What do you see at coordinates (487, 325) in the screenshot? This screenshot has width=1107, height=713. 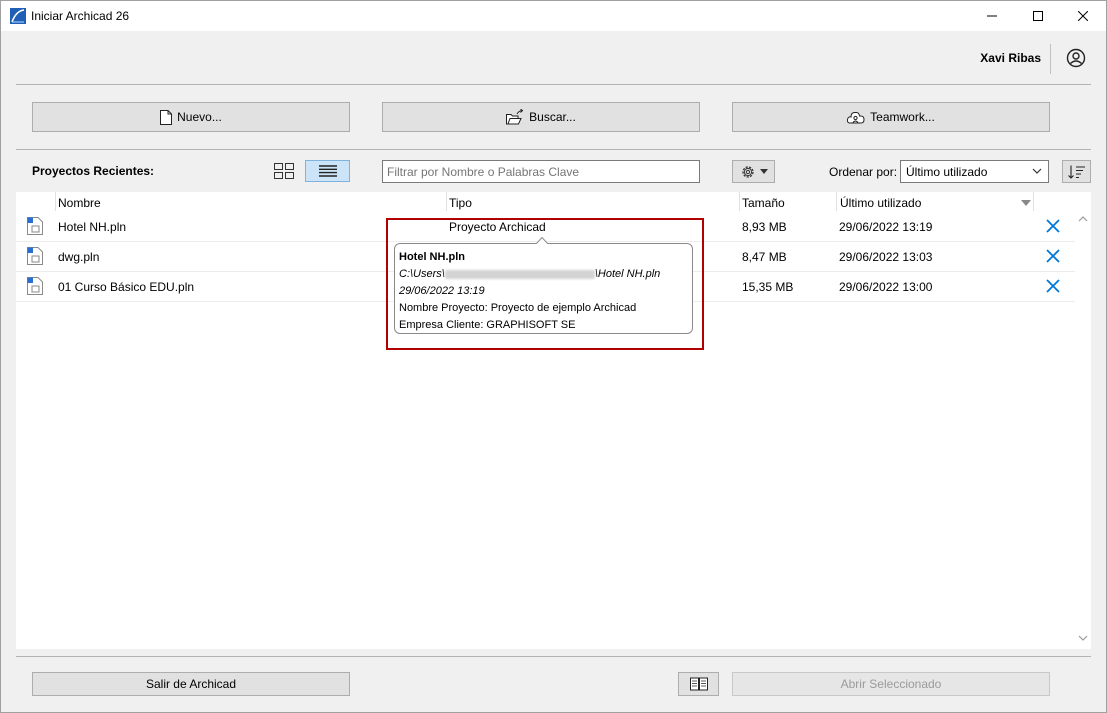 I see `tooltip-client: Empresa Cliente: GRAPHISOFT SE` at bounding box center [487, 325].